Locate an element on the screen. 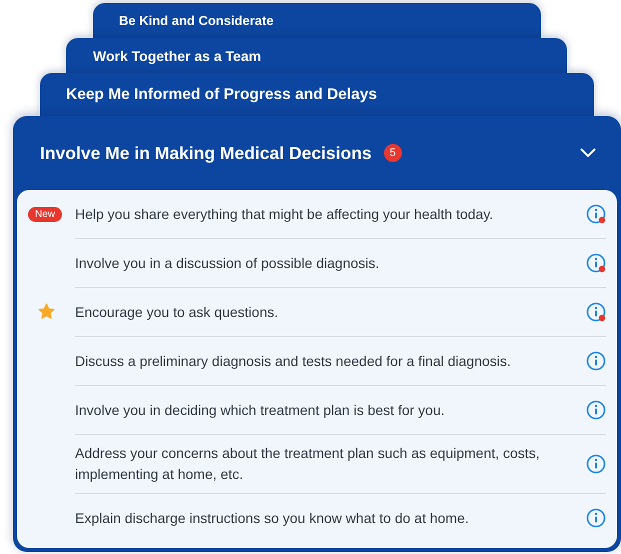 The image size is (621, 554). item-text: Explain discharge instructions so you know what to do at home. is located at coordinates (272, 518).